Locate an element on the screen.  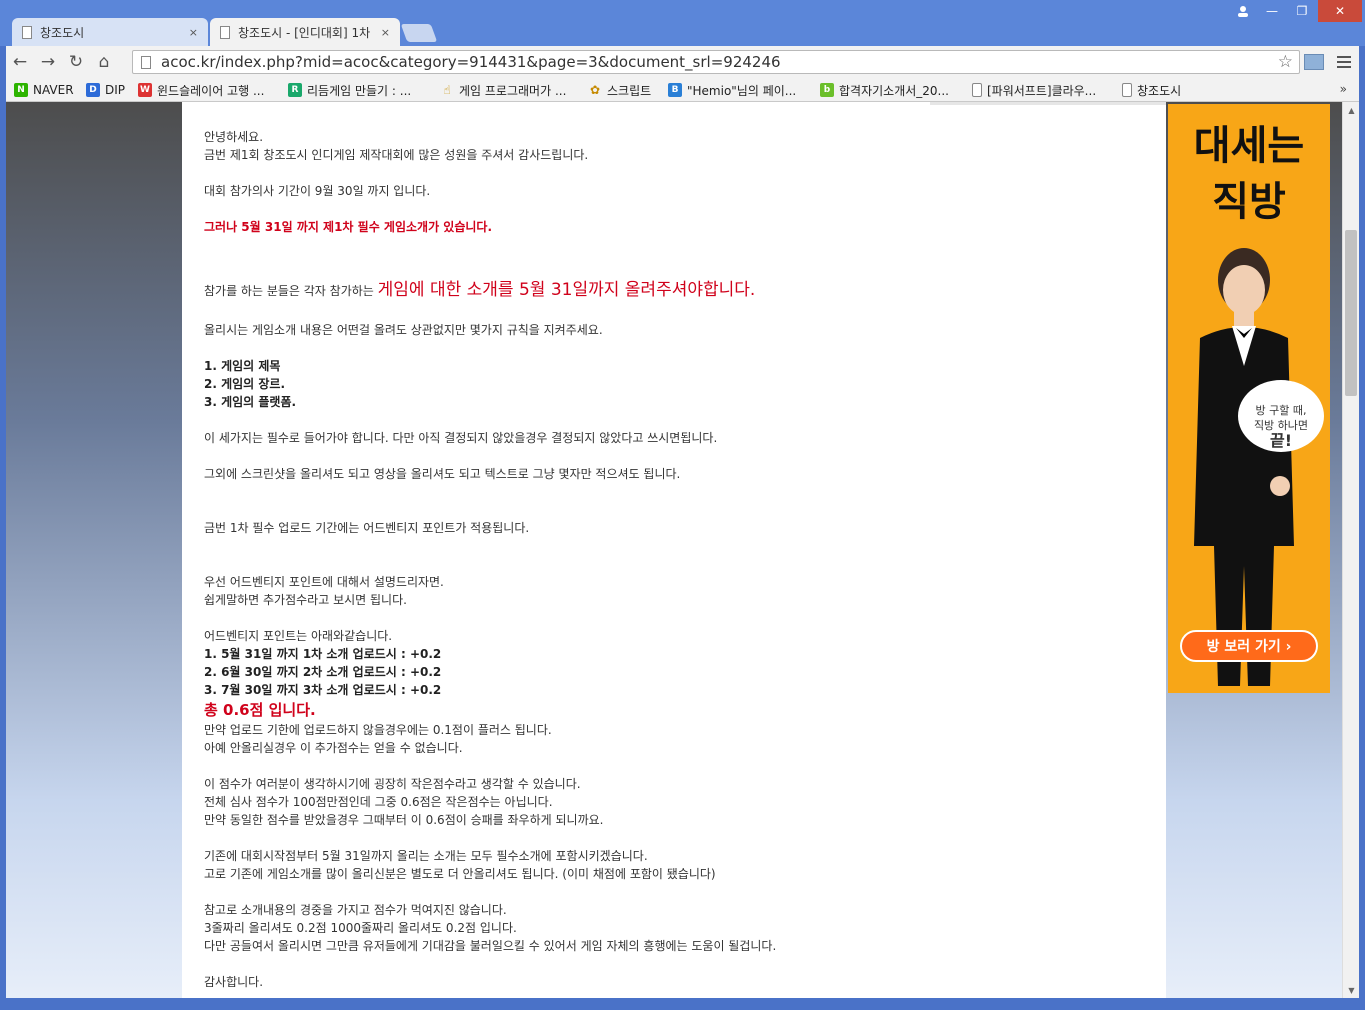
new-tab-button is located at coordinates (419, 33).